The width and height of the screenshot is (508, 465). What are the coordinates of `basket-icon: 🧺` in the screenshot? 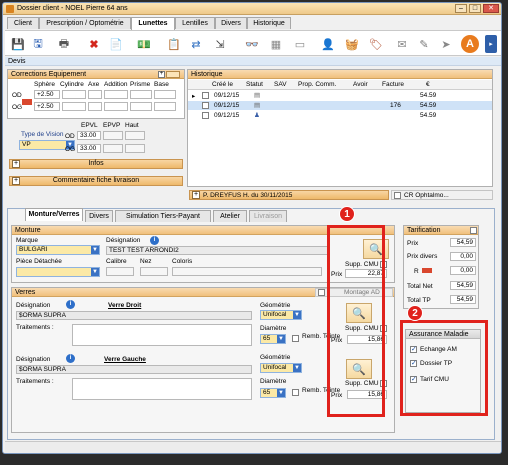 It's located at (352, 44).